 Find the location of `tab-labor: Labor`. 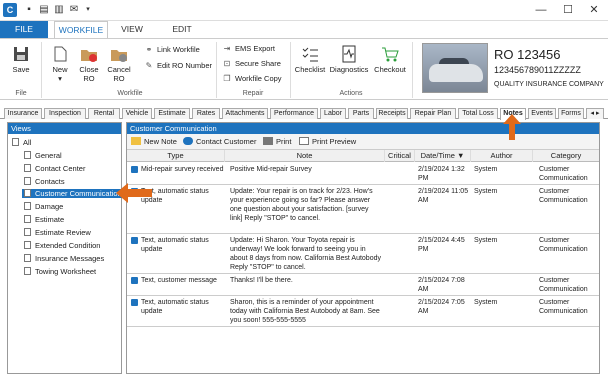

tab-labor: Labor is located at coordinates (333, 113).